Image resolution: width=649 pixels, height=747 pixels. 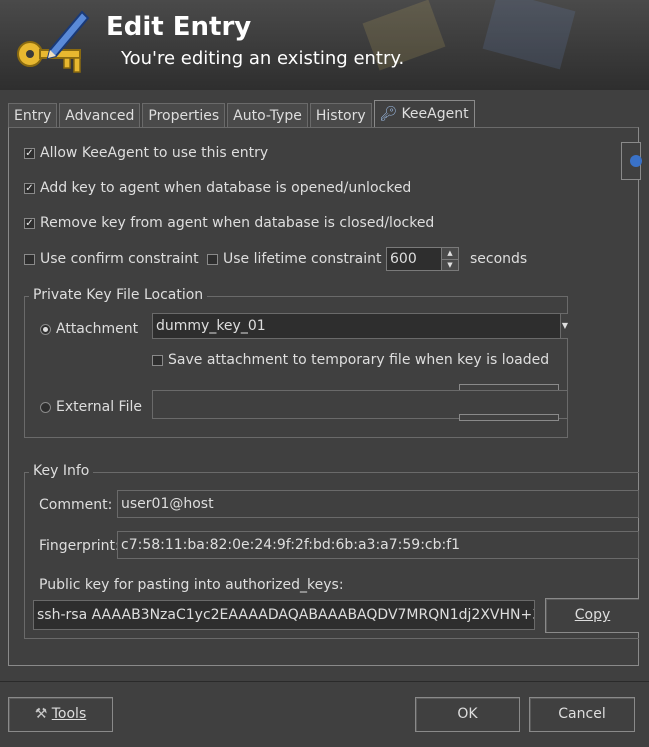 I want to click on lifetime-spinner: 600 ▲ ▼, so click(x=422, y=259).